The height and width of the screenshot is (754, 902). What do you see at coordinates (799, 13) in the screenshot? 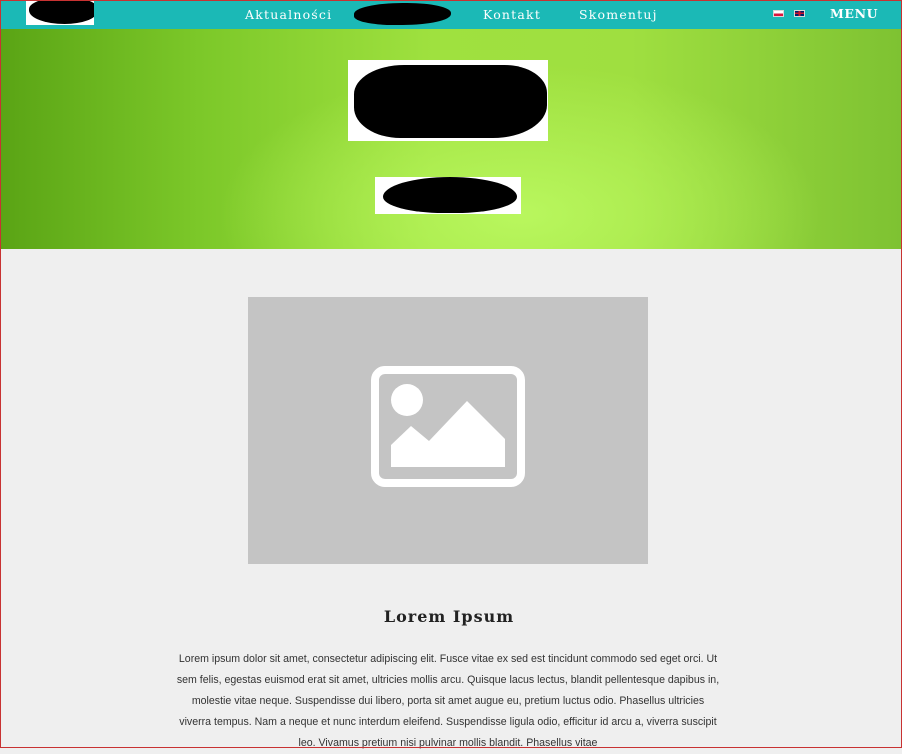
I see `gb-flag-icon` at bounding box center [799, 13].